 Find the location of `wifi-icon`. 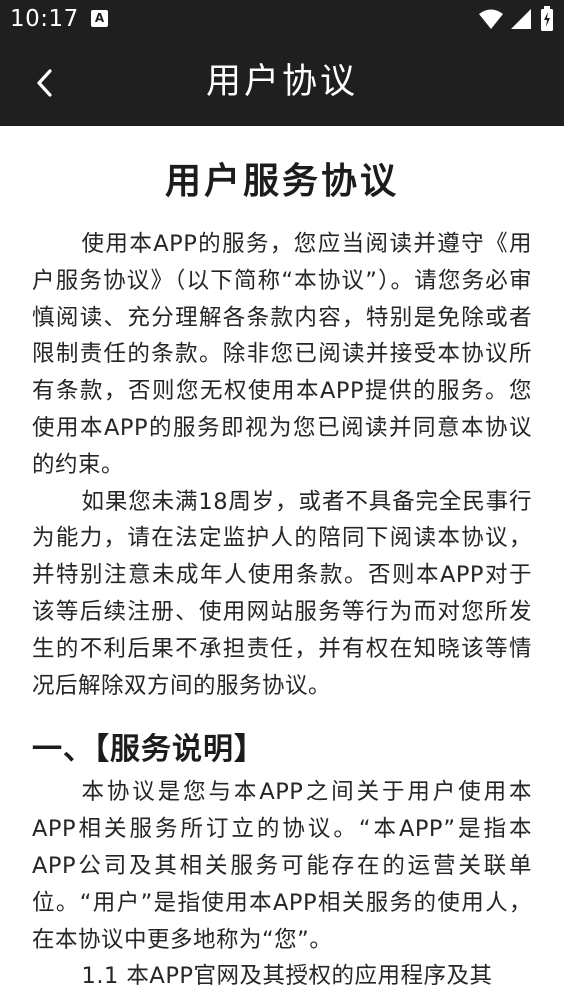

wifi-icon is located at coordinates (491, 19).